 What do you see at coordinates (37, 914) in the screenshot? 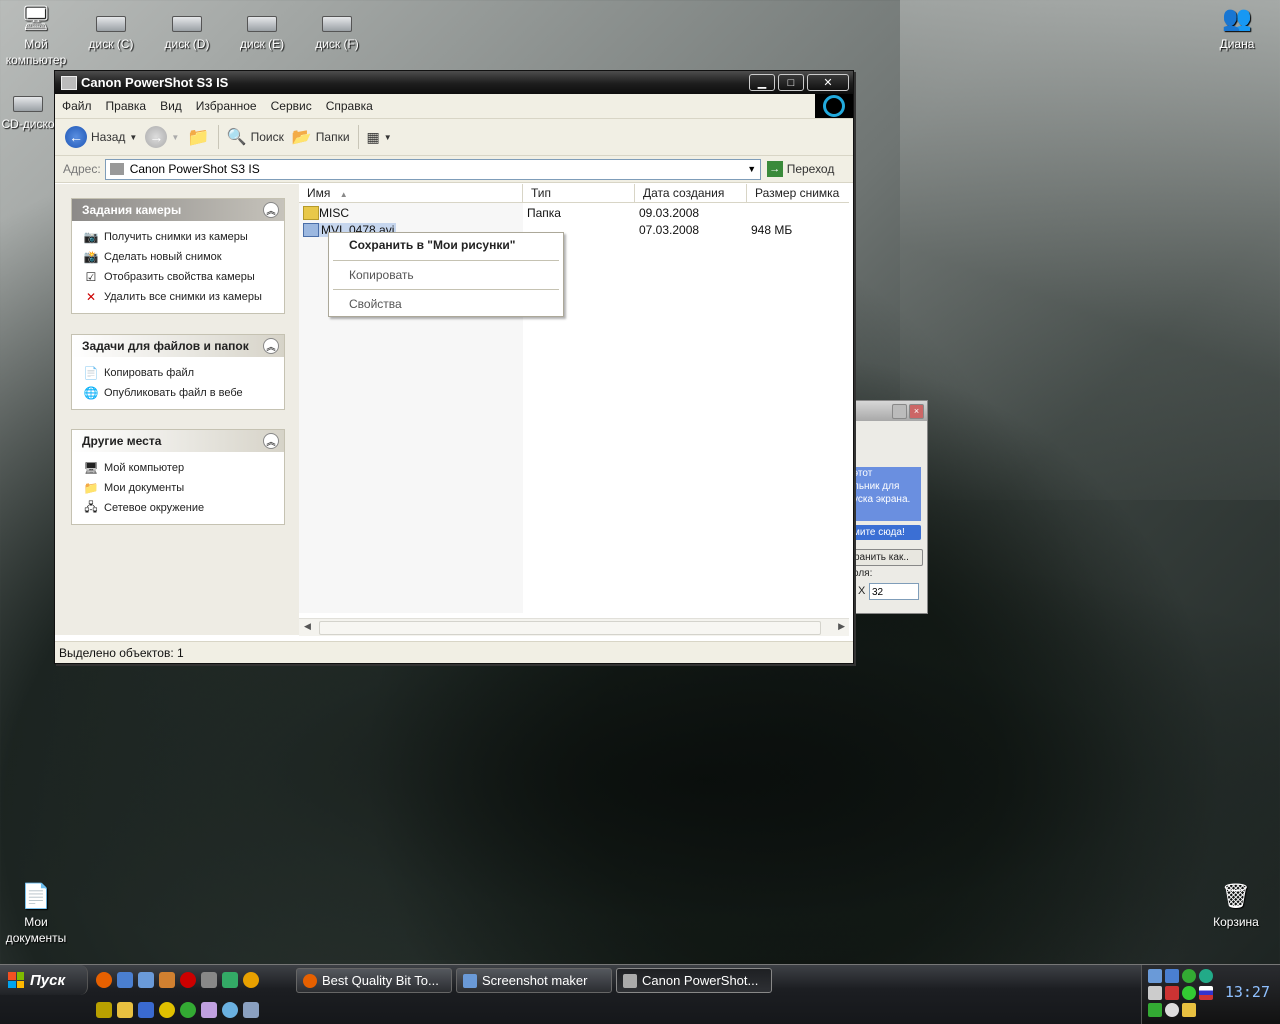
I see `desktop-icon-my-documents: 📄 Мои документы` at bounding box center [37, 914].